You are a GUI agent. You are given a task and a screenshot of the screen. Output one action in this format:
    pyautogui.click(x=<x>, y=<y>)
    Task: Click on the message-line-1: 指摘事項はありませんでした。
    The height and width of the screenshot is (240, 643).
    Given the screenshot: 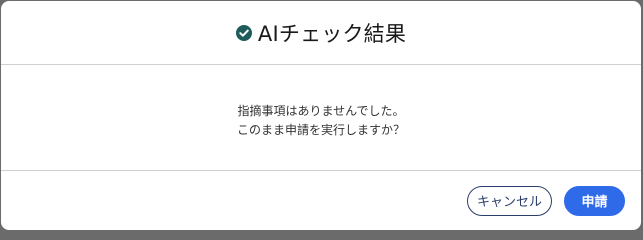 What is the action you would take?
    pyautogui.click(x=321, y=110)
    